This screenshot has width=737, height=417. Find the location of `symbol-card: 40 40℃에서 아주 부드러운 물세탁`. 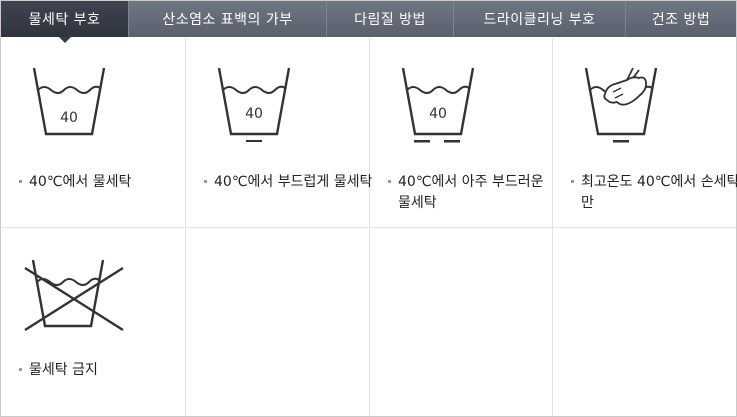

symbol-card: 40 40℃에서 아주 부드러운 물세탁 is located at coordinates (461, 133).